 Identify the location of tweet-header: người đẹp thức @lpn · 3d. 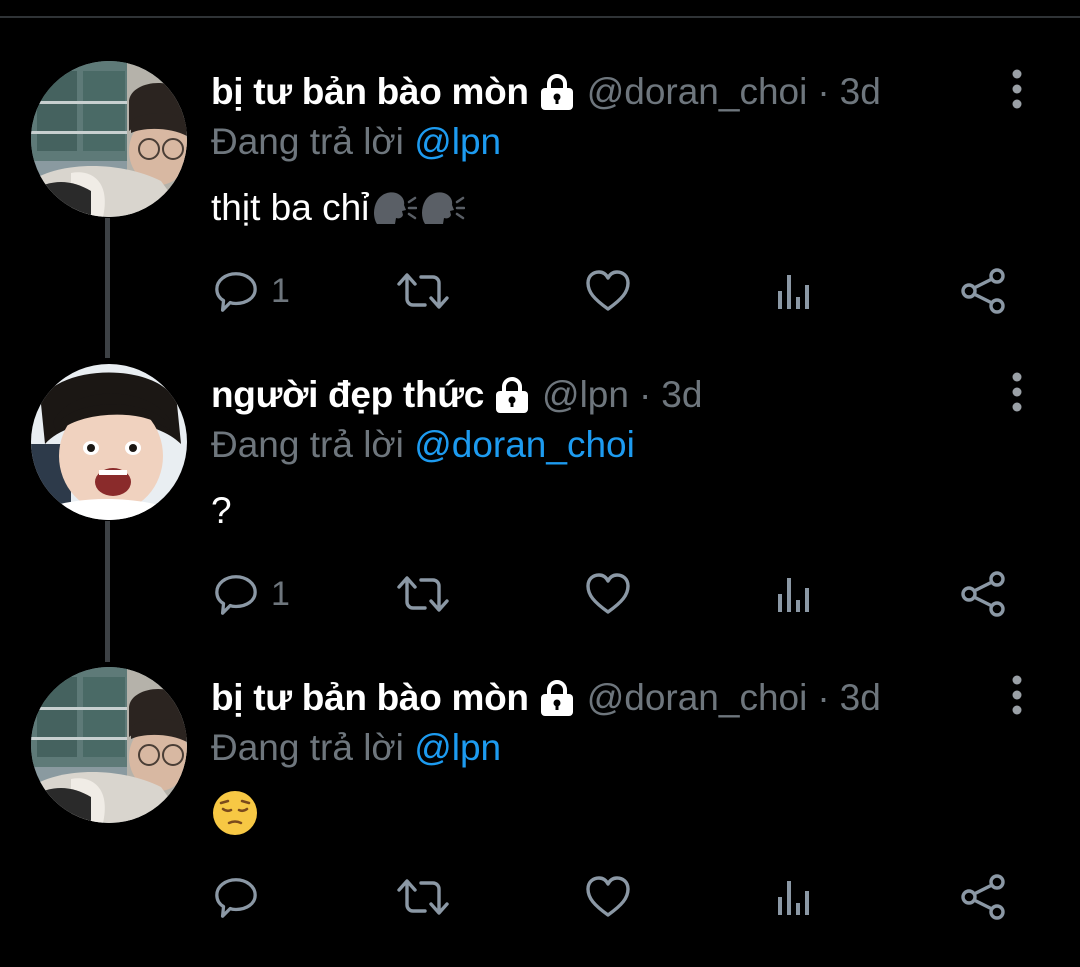
(456, 395).